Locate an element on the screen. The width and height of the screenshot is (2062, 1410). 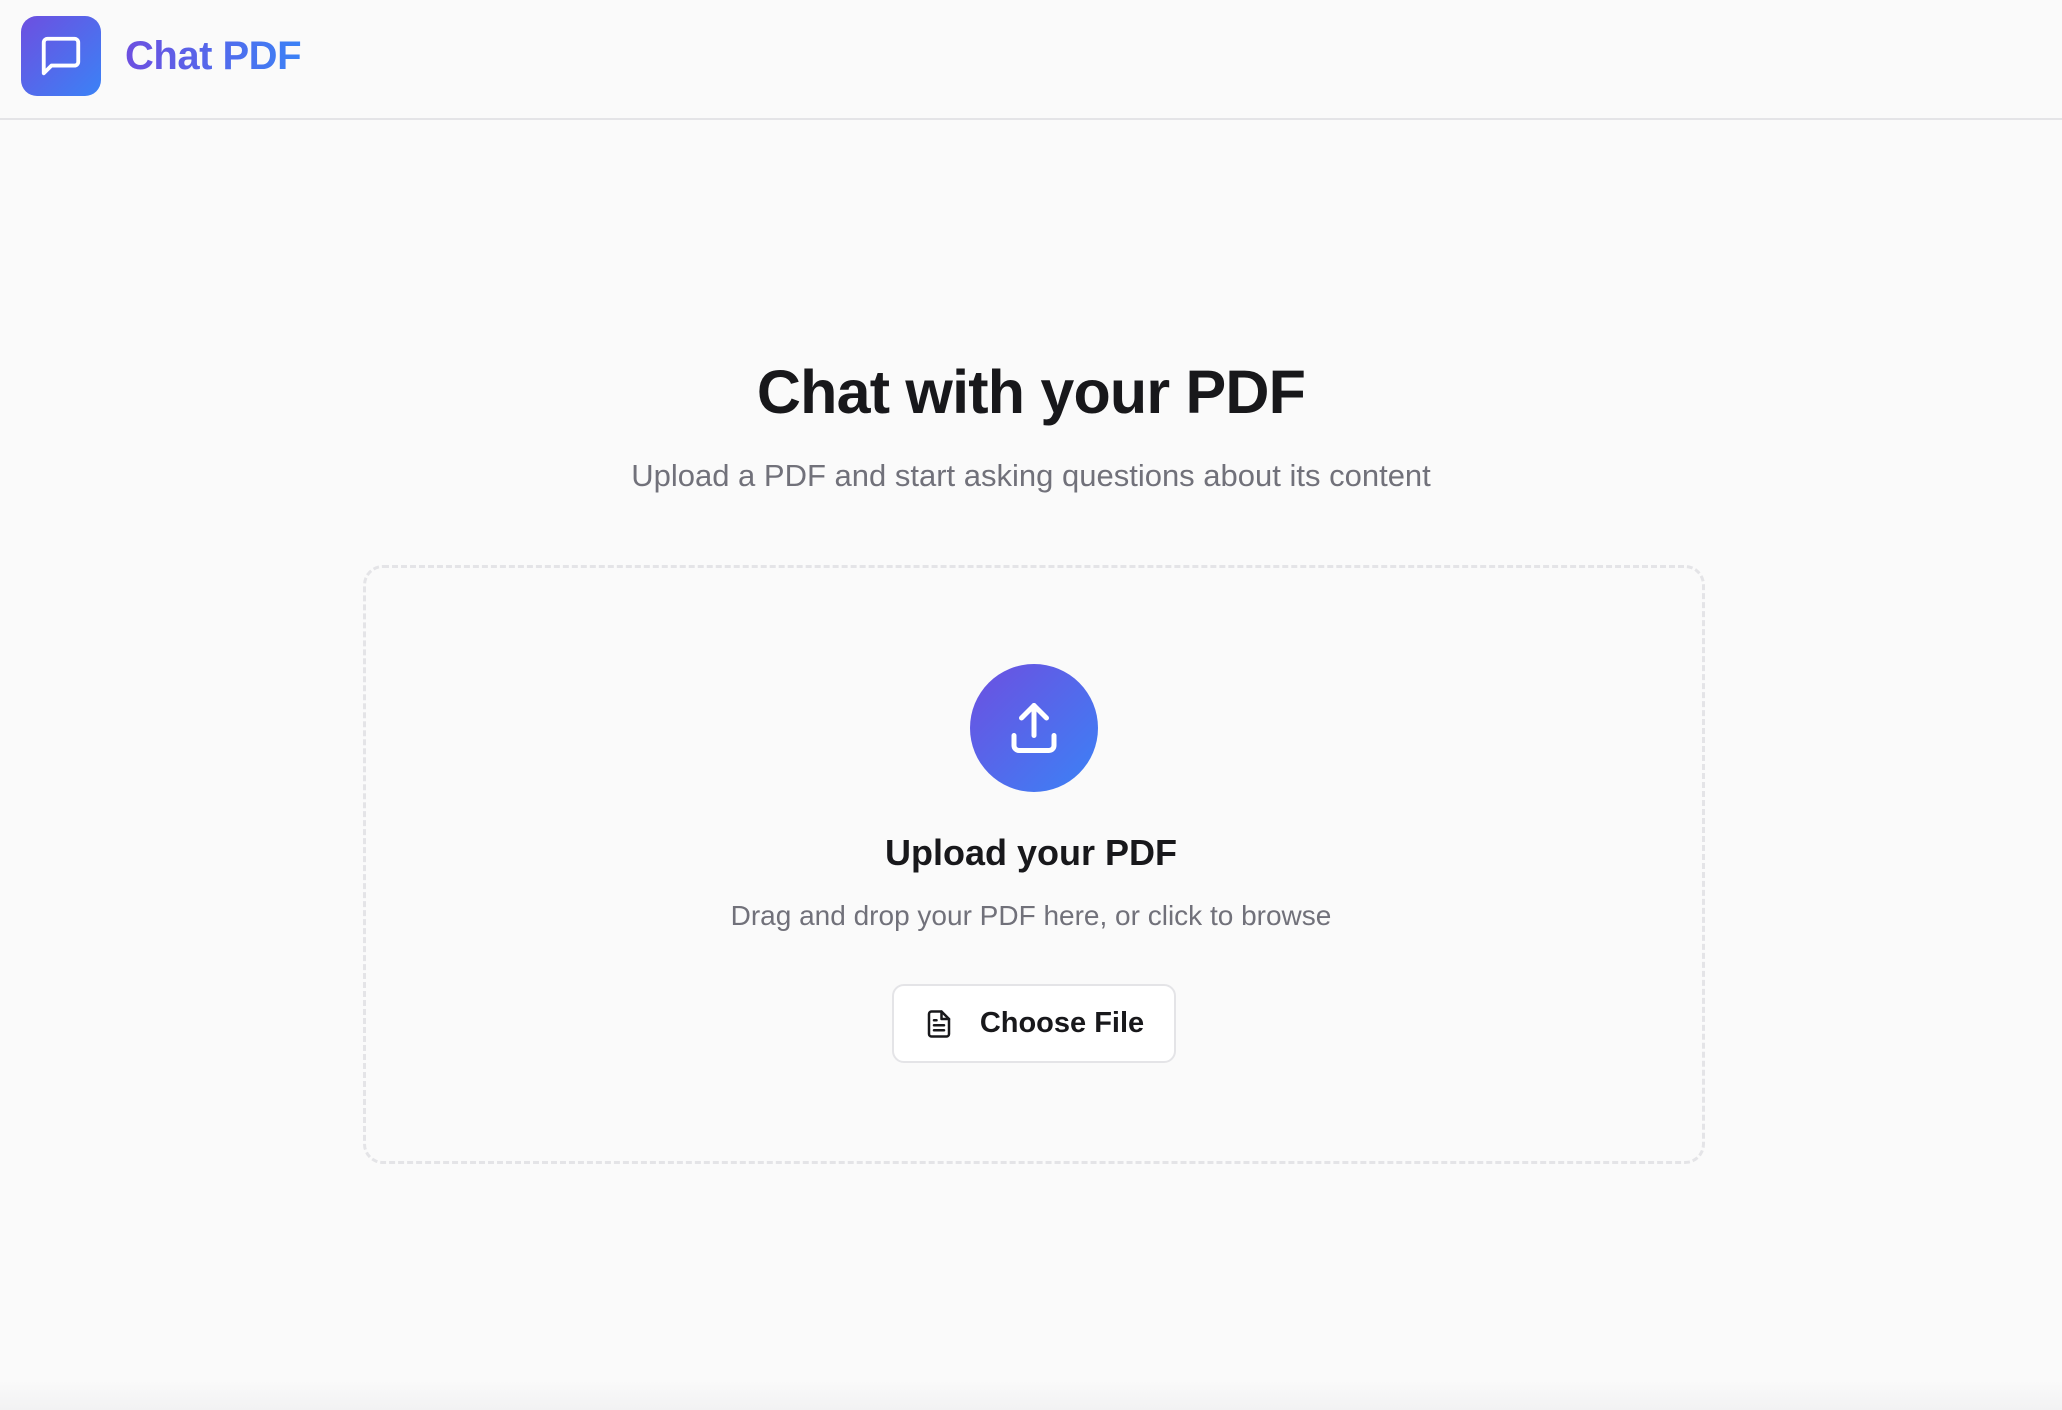
upload-title: Upload your PDF is located at coordinates (1030, 852).